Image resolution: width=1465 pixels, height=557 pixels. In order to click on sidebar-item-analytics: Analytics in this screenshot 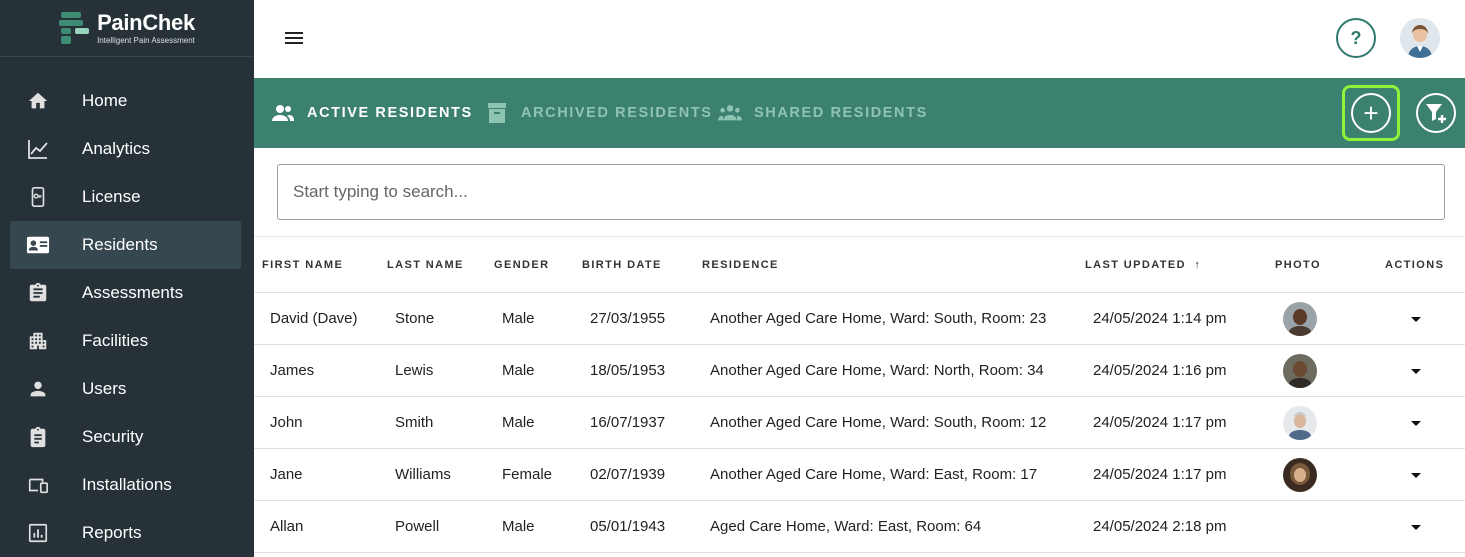, I will do `click(127, 149)`.